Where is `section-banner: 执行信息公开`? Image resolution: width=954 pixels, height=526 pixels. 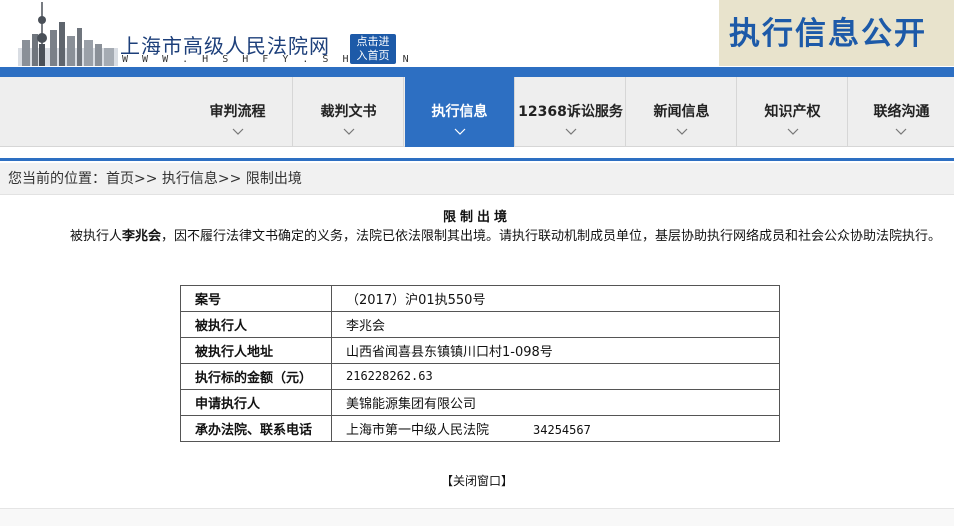
section-banner: 执行信息公开 is located at coordinates (836, 33).